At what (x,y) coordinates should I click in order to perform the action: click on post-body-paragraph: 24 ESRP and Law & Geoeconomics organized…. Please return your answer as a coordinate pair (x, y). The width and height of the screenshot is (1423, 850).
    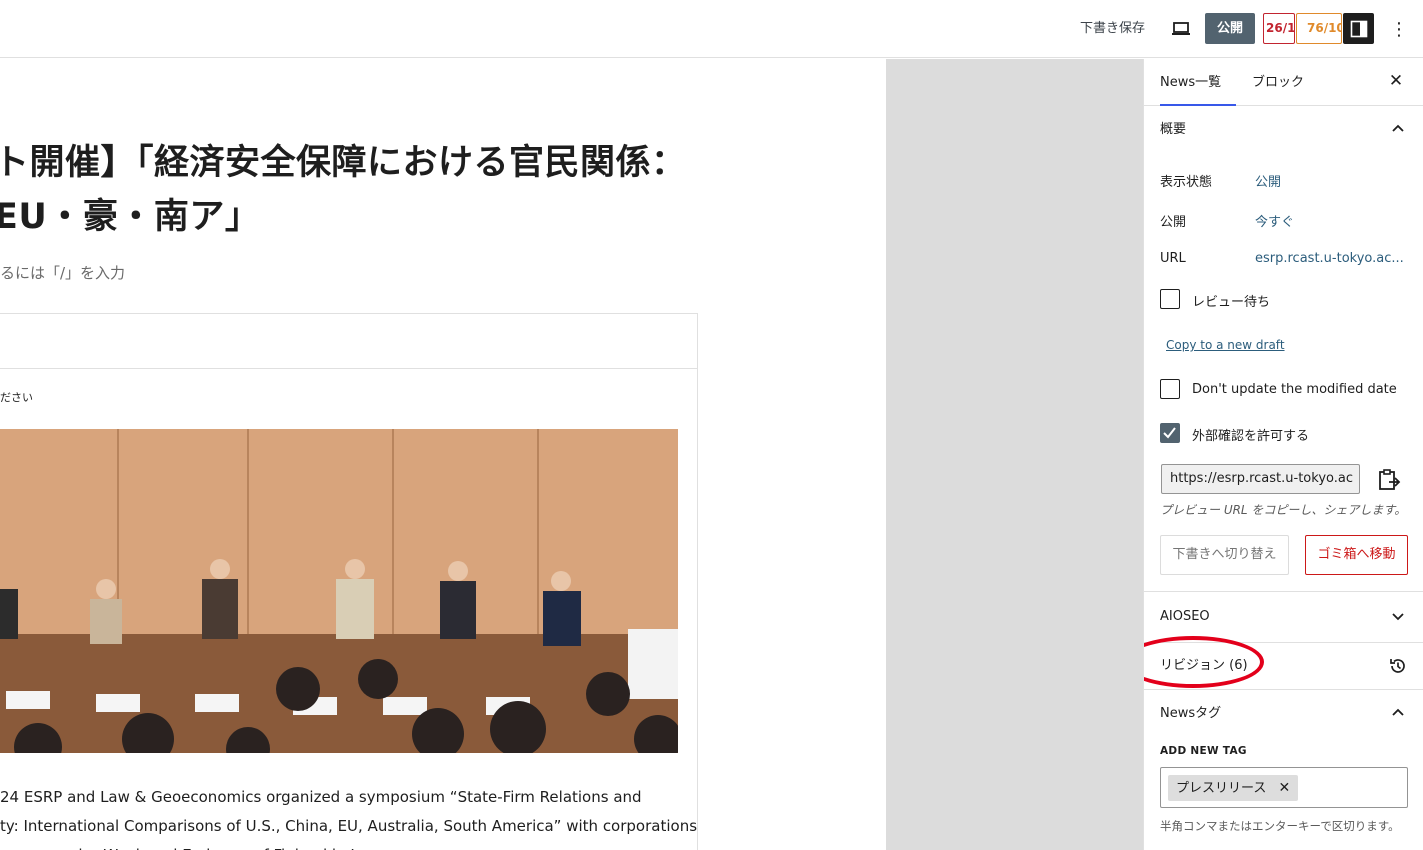
    Looking at the image, I should click on (350, 816).